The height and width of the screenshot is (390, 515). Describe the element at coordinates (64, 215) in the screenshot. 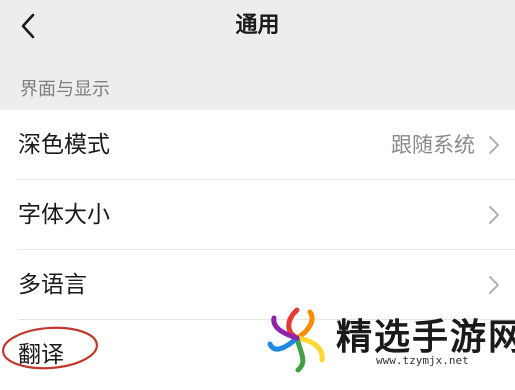

I see `row-label: 字体大小` at that location.